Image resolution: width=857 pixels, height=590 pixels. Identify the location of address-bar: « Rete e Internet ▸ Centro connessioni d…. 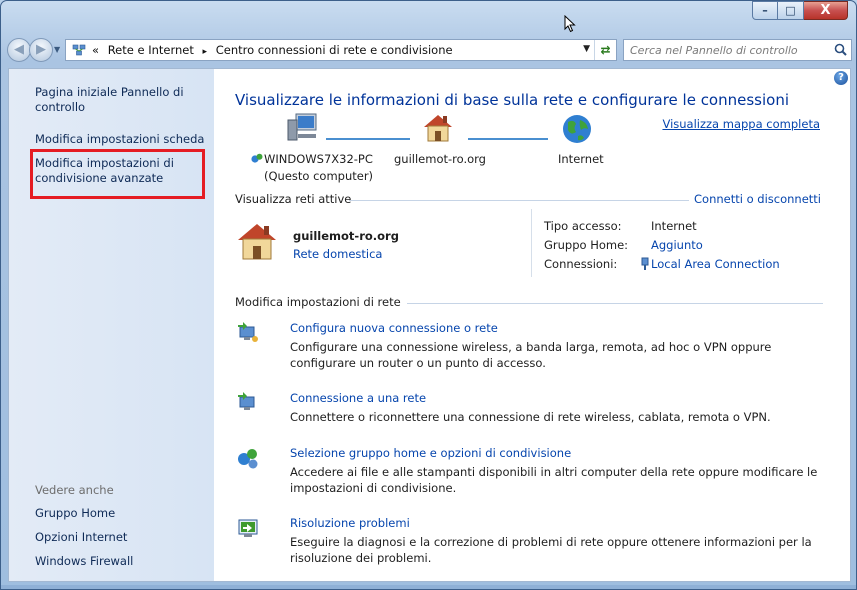
(341, 50).